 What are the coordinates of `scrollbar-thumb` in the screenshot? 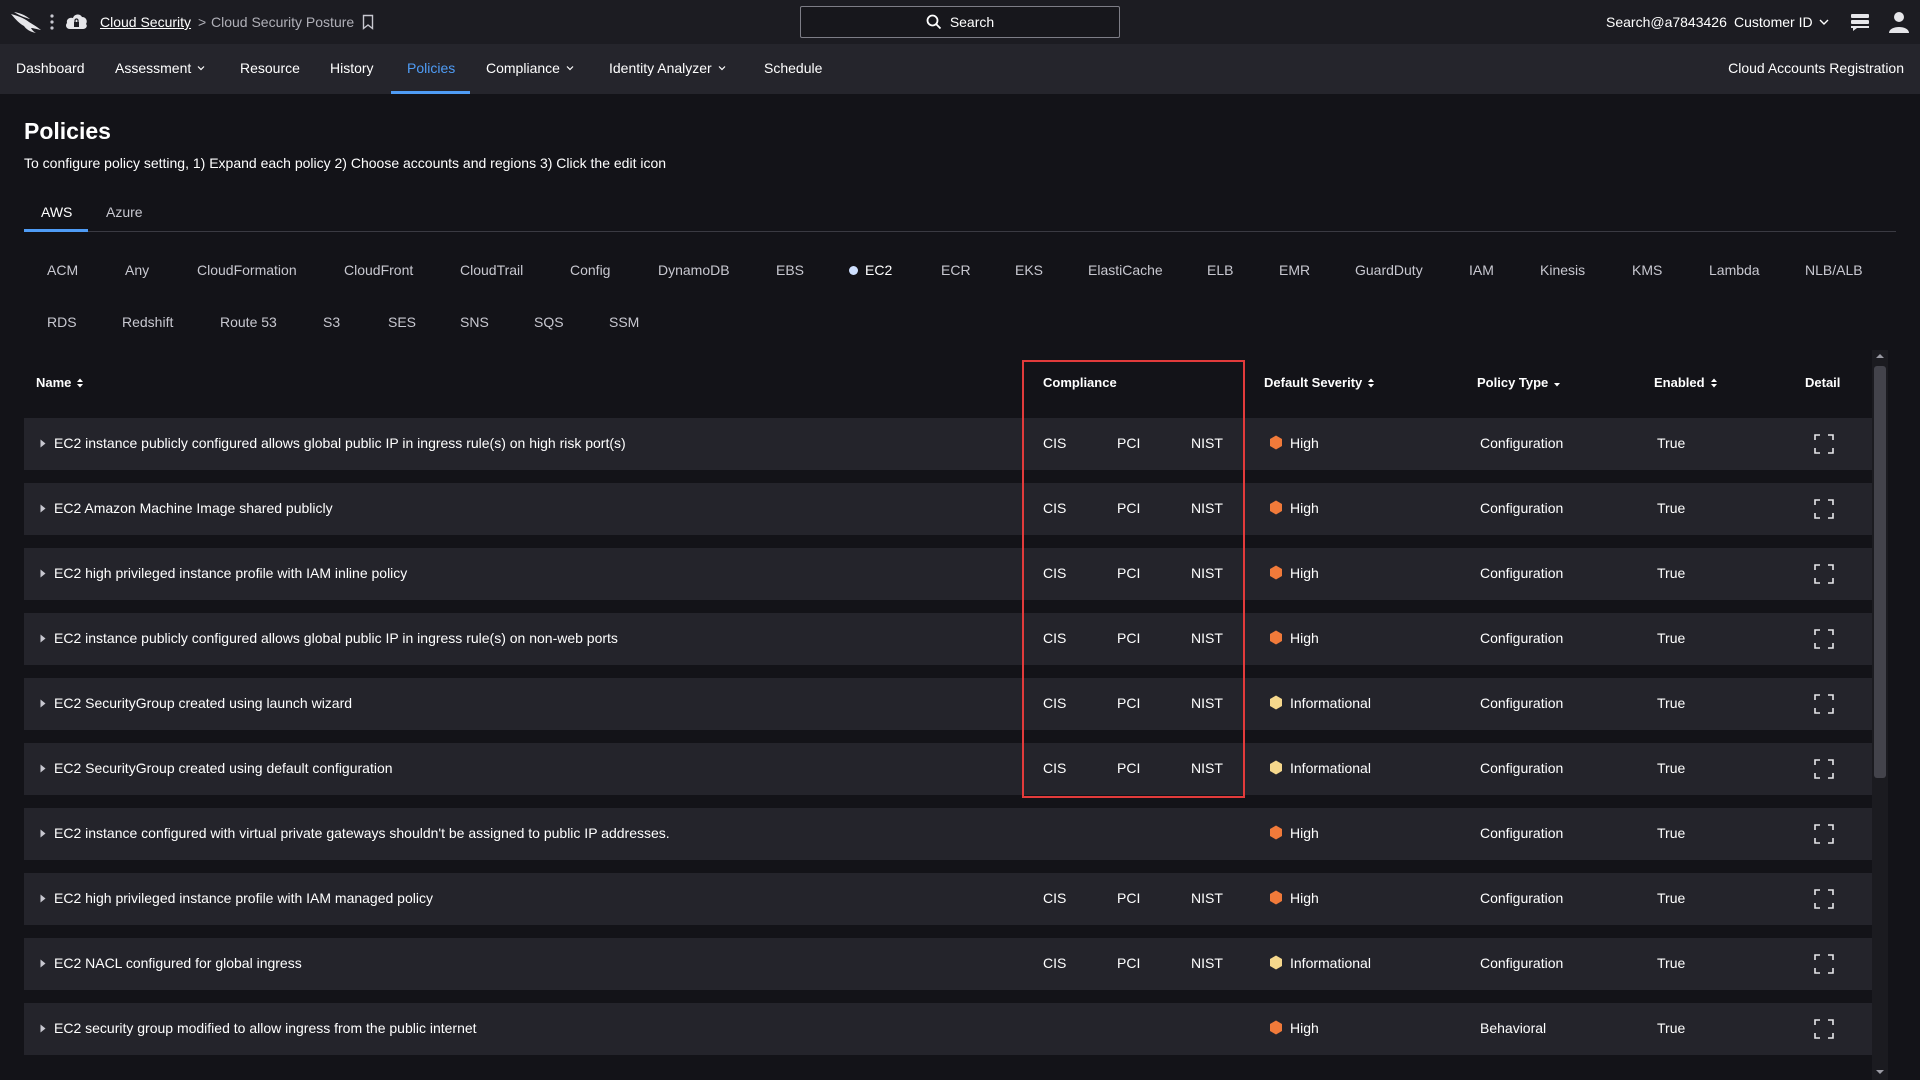 It's located at (1880, 572).